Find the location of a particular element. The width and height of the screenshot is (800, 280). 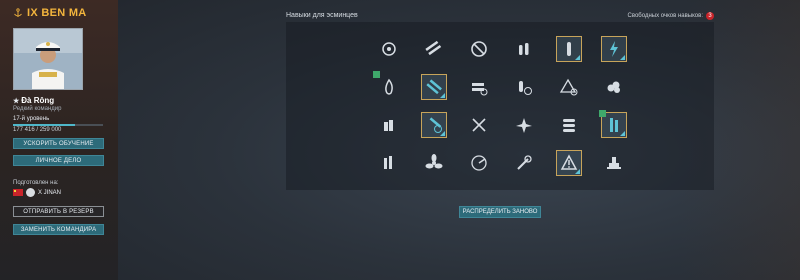

commander-name-row: ★ Đà Rông is located at coordinates (33, 100).